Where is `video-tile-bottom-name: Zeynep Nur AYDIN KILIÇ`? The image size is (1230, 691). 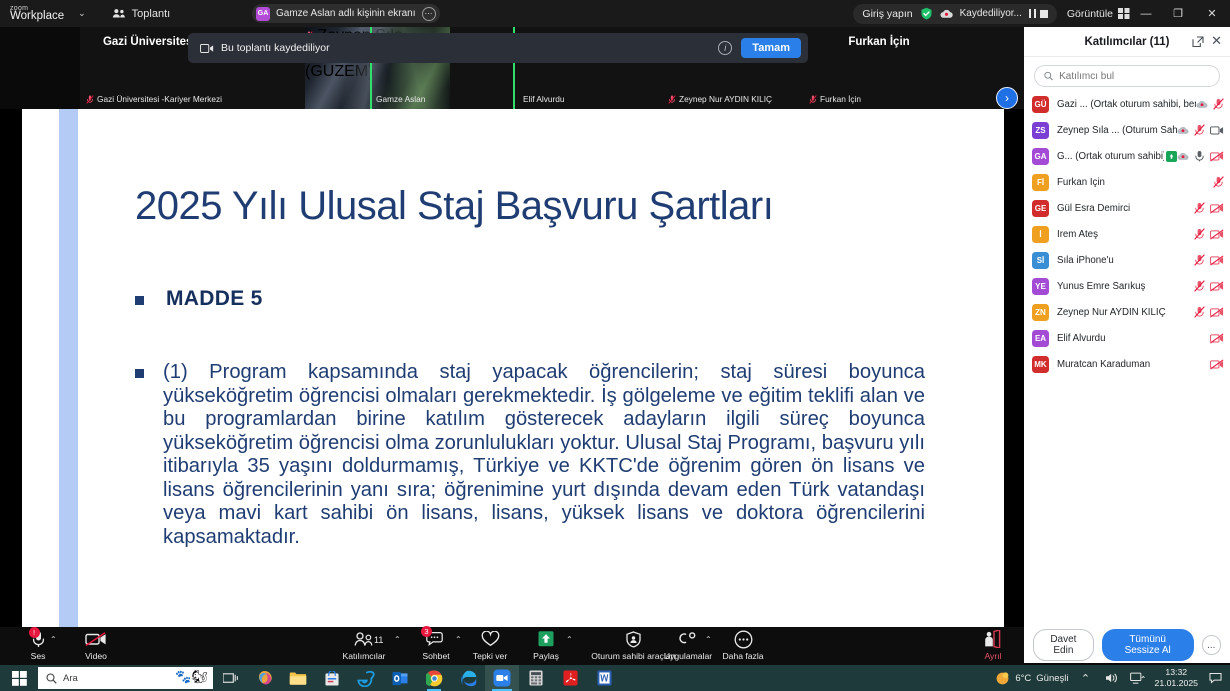
video-tile-bottom-name: Zeynep Nur AYDIN KILIÇ is located at coordinates (720, 99).